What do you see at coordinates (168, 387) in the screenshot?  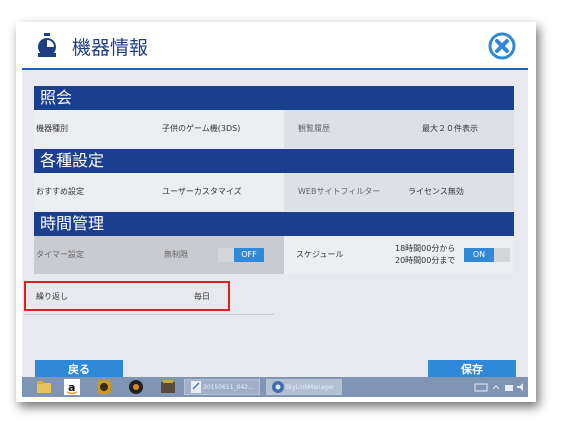 I see `video-icon` at bounding box center [168, 387].